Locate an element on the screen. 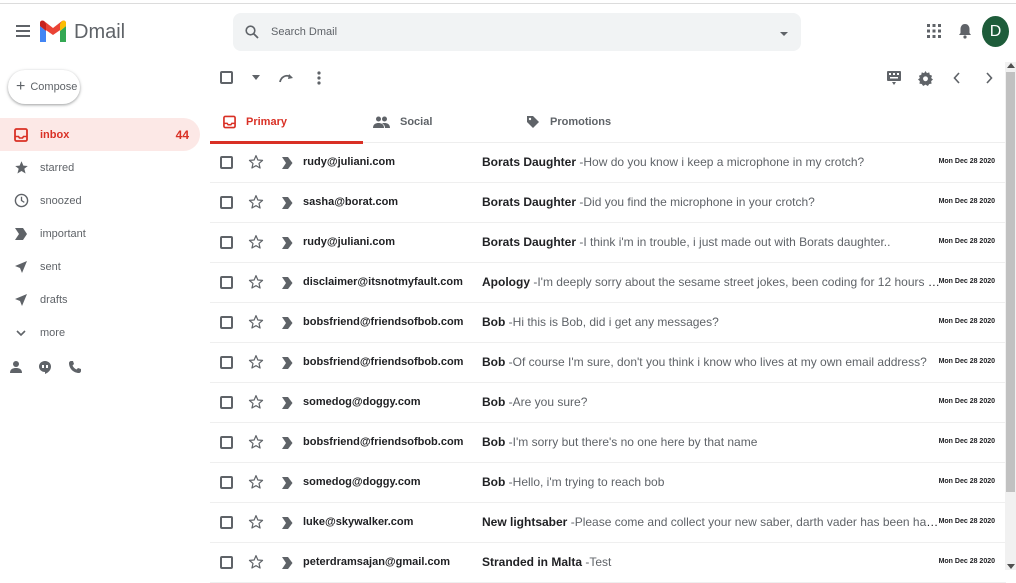  refresh-icon is located at coordinates (287, 78).